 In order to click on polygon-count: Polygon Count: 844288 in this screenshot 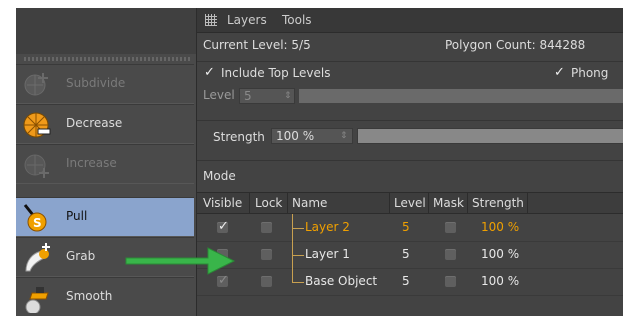, I will do `click(515, 45)`.